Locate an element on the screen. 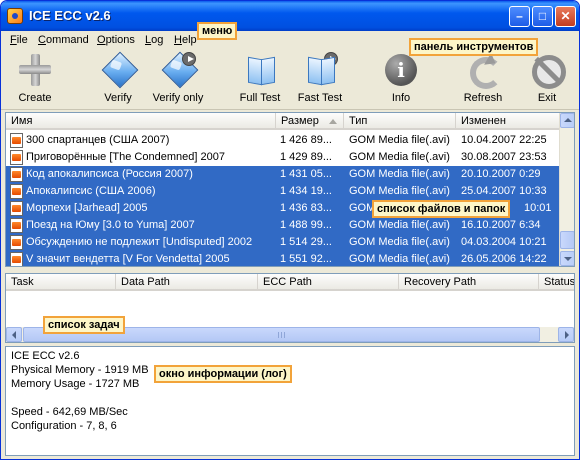 The image size is (580, 460). column-header-name: Имя is located at coordinates (141, 121).